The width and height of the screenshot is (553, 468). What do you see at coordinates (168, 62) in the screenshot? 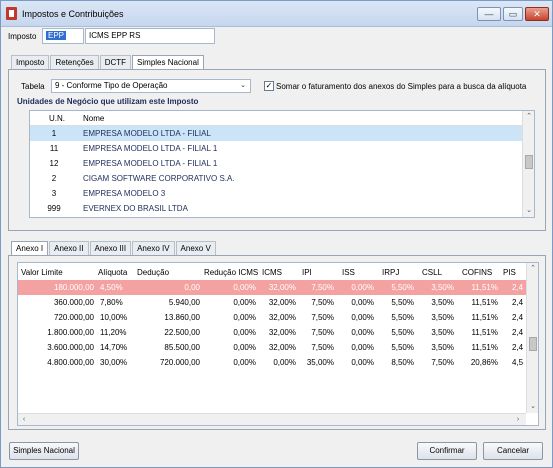
I see `tab-simples-nacional: Simples Nacional` at bounding box center [168, 62].